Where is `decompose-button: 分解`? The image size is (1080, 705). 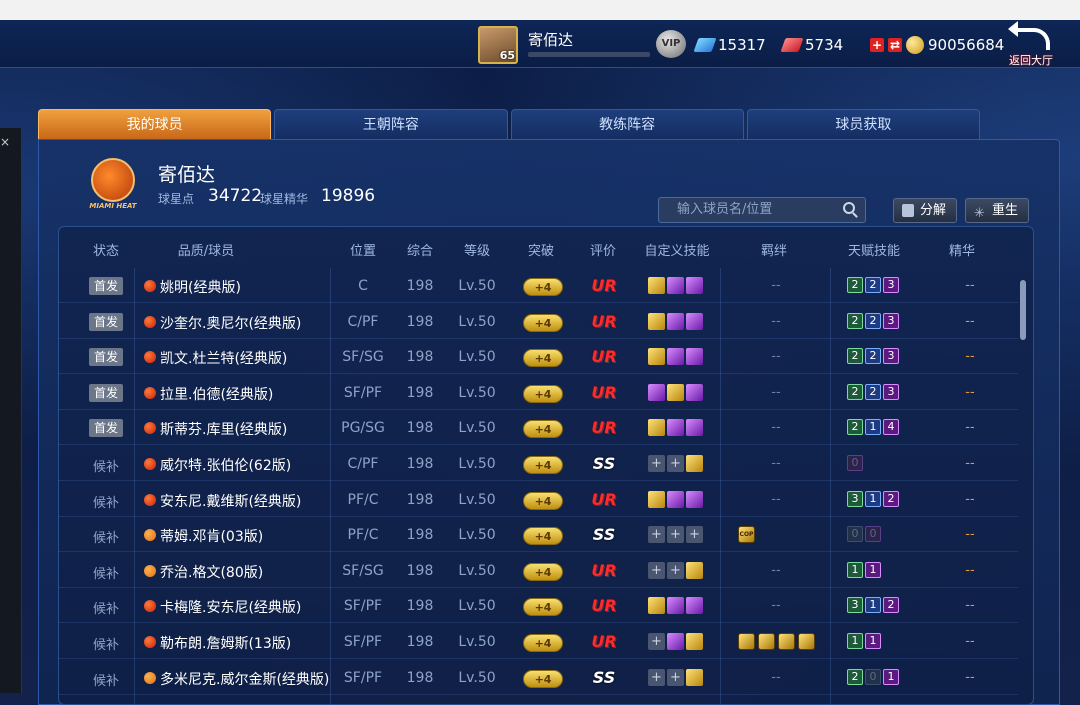 decompose-button: 分解 is located at coordinates (925, 210).